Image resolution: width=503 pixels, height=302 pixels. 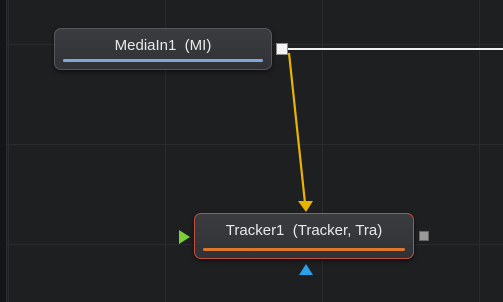 I want to click on mediain-node-title: MediaIn1 (MI), so click(x=163, y=45).